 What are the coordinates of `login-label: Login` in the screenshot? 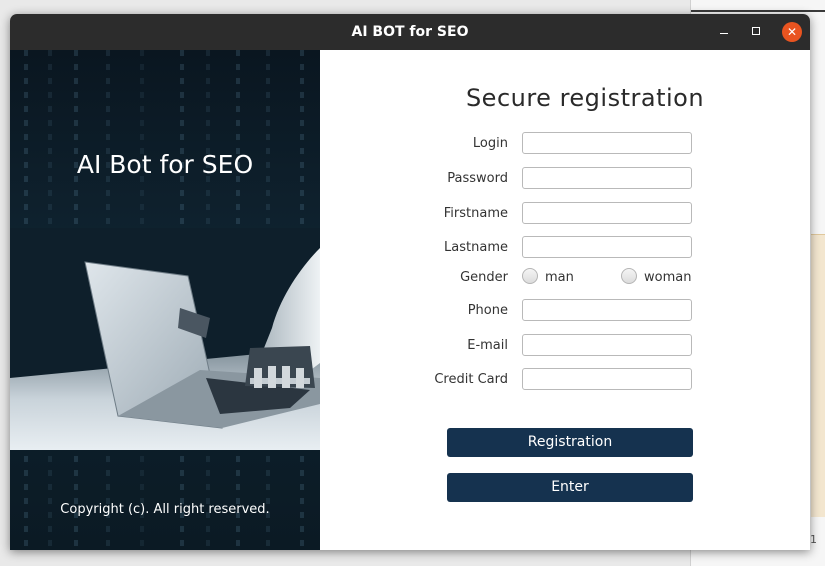 It's located at (490, 143).